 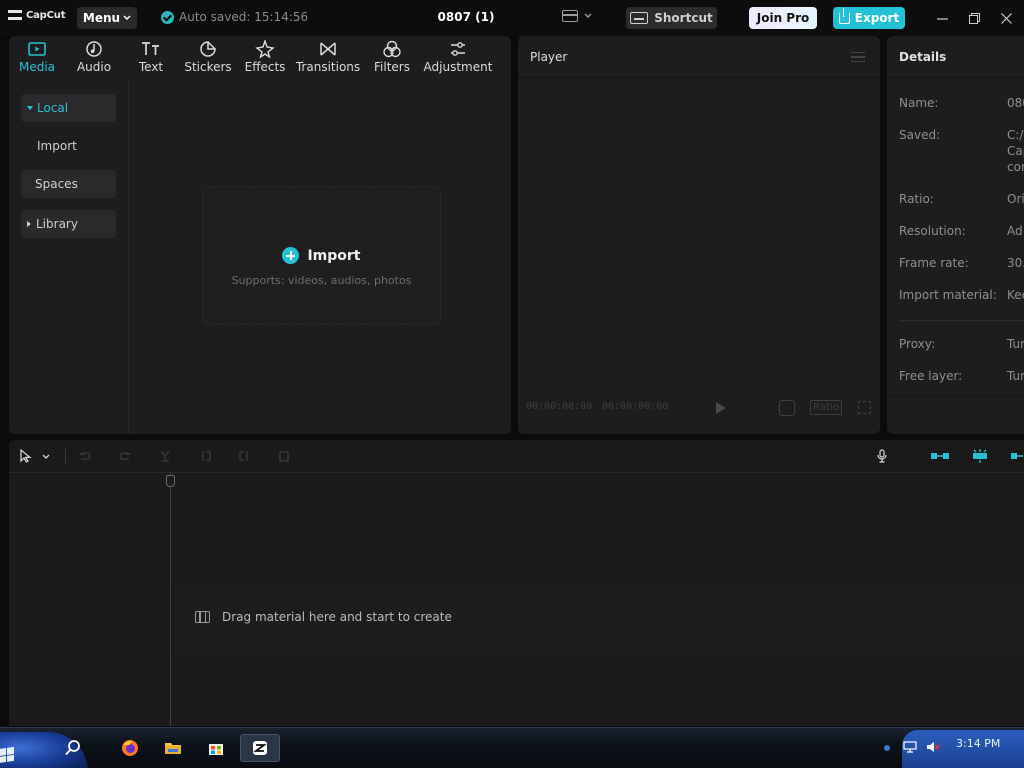 I want to click on split-right-icon, so click(x=244, y=456).